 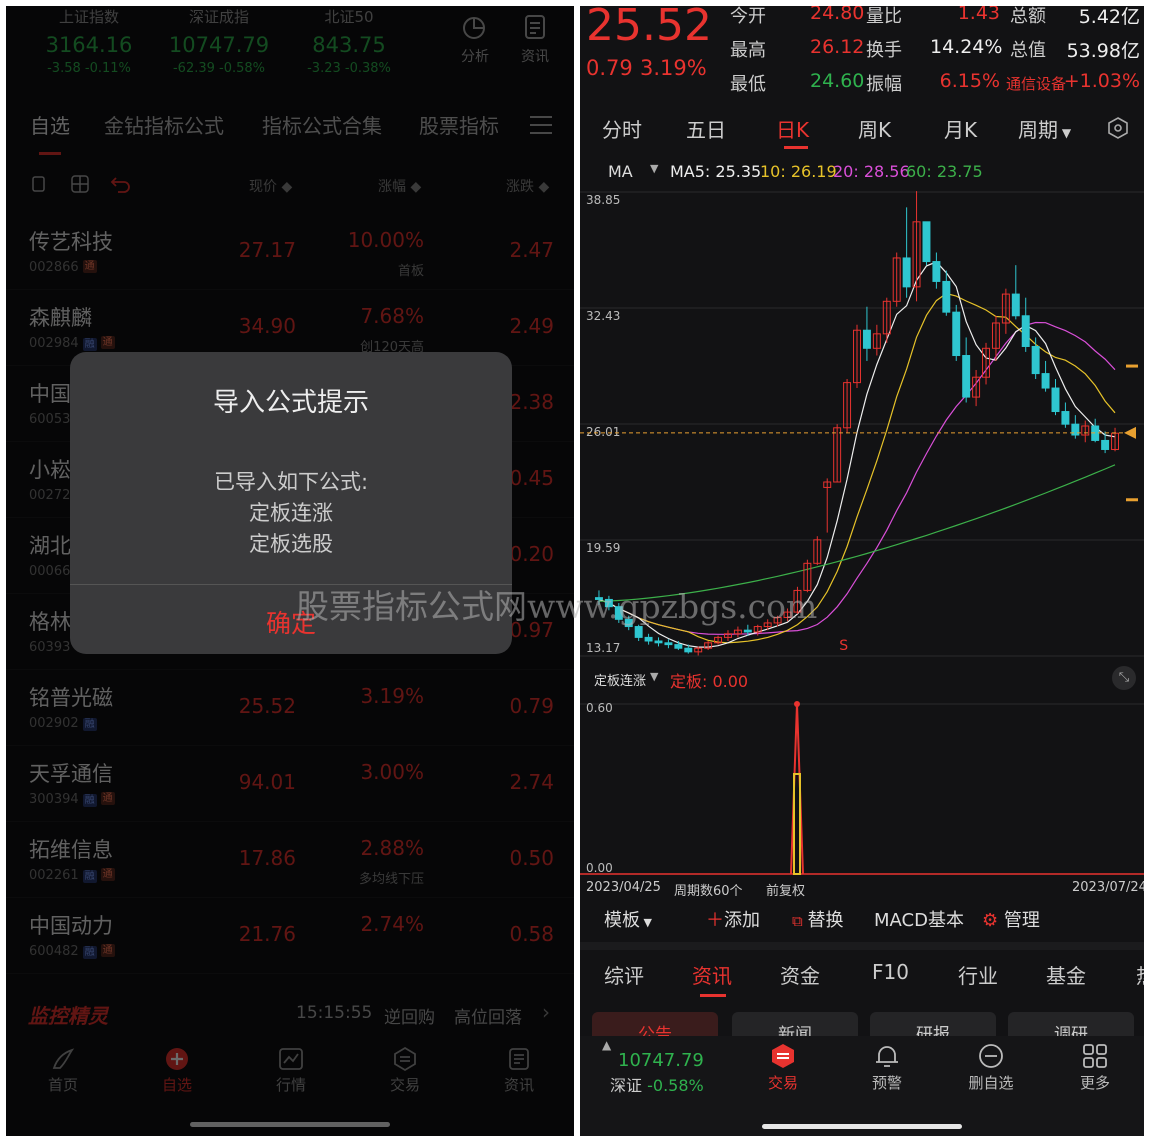 I want to click on analysis-button: 分析, so click(x=475, y=39).